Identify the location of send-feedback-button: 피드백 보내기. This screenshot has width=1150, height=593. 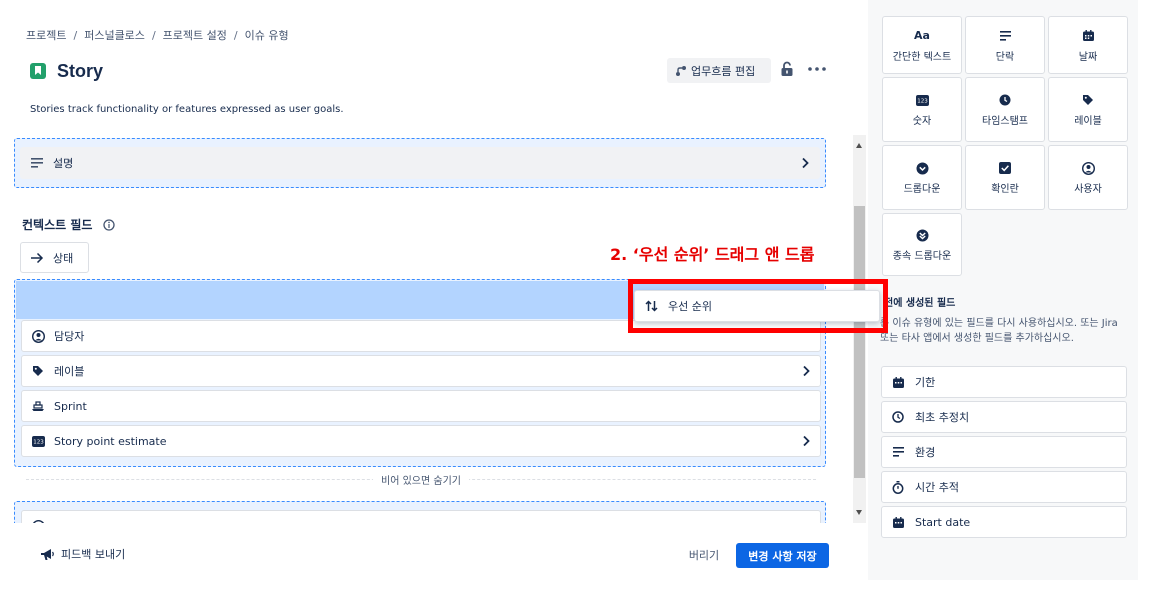
(82, 554).